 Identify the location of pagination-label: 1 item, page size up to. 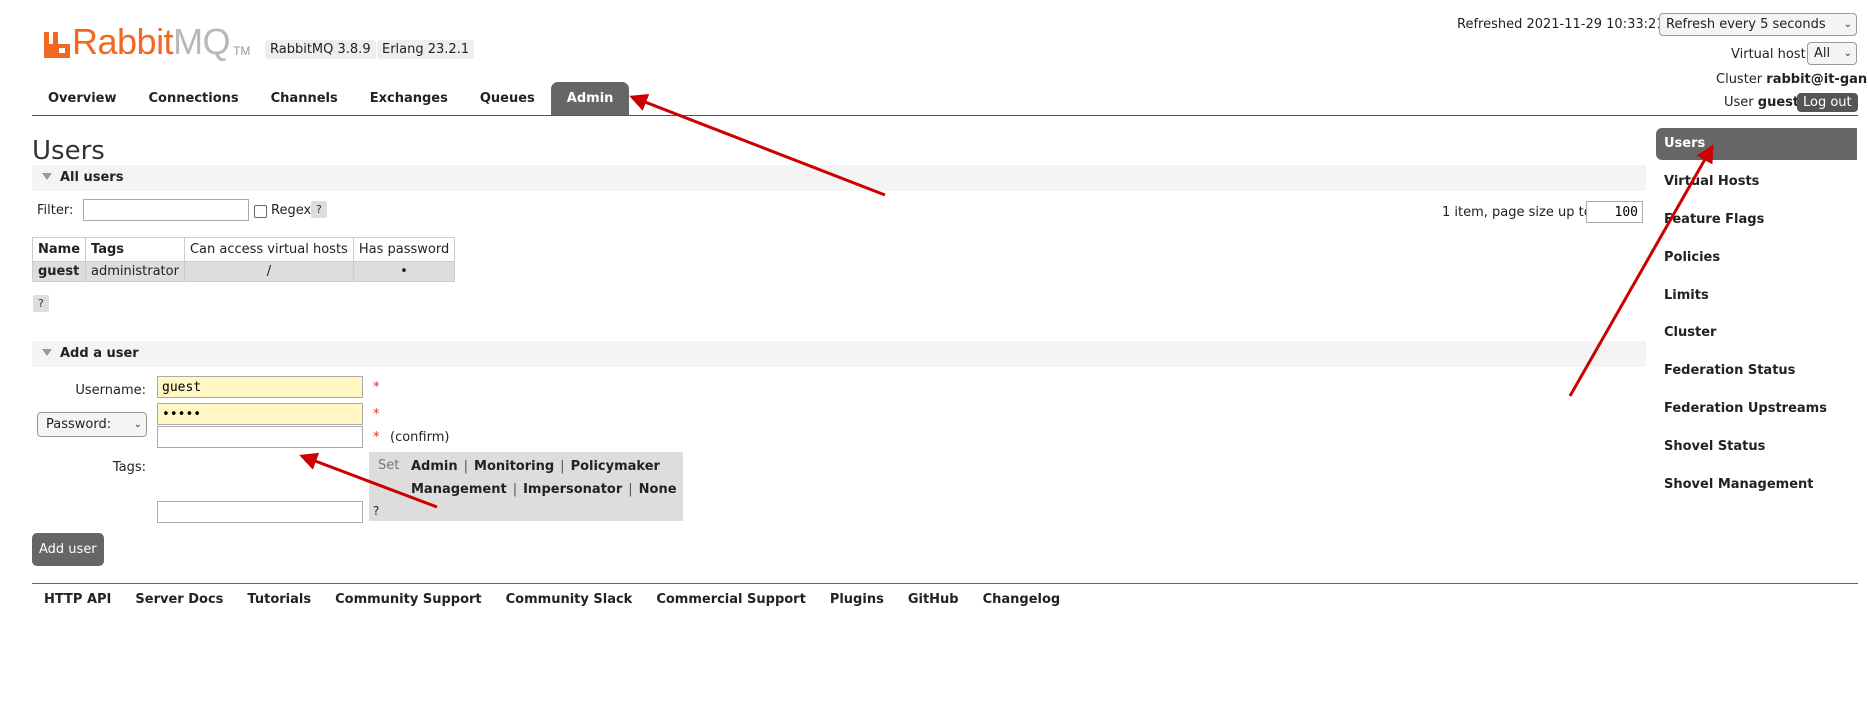
(1517, 212).